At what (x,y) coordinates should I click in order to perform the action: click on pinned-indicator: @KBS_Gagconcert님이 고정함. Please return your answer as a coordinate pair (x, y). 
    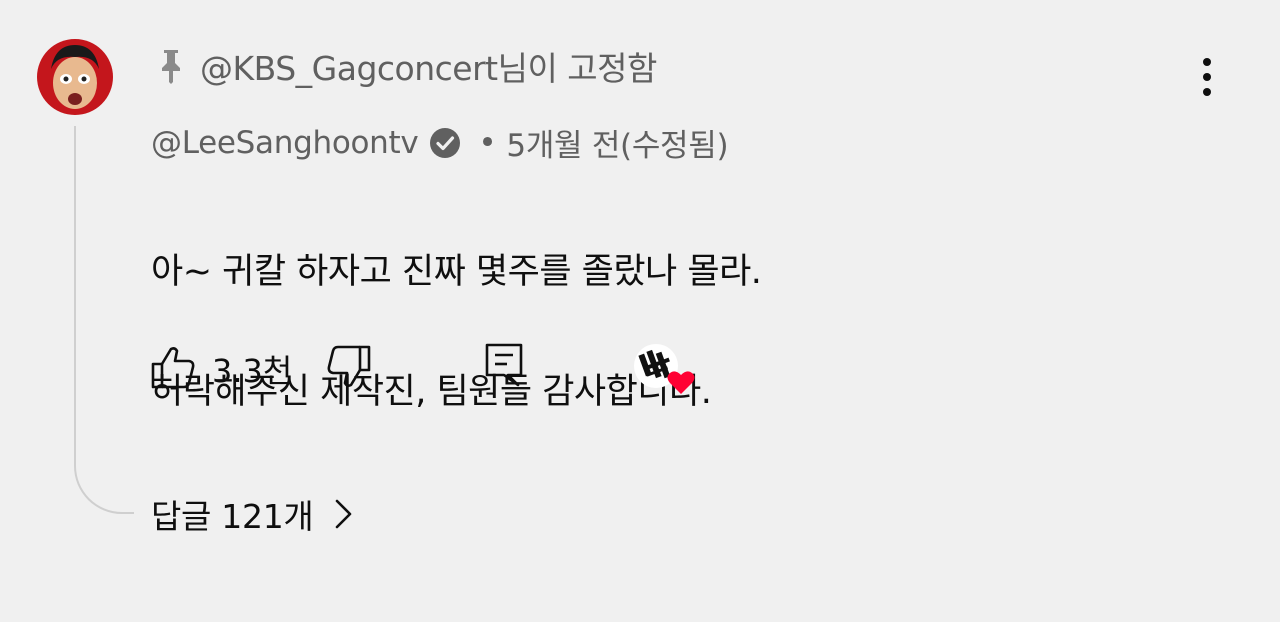
    Looking at the image, I should click on (407, 66).